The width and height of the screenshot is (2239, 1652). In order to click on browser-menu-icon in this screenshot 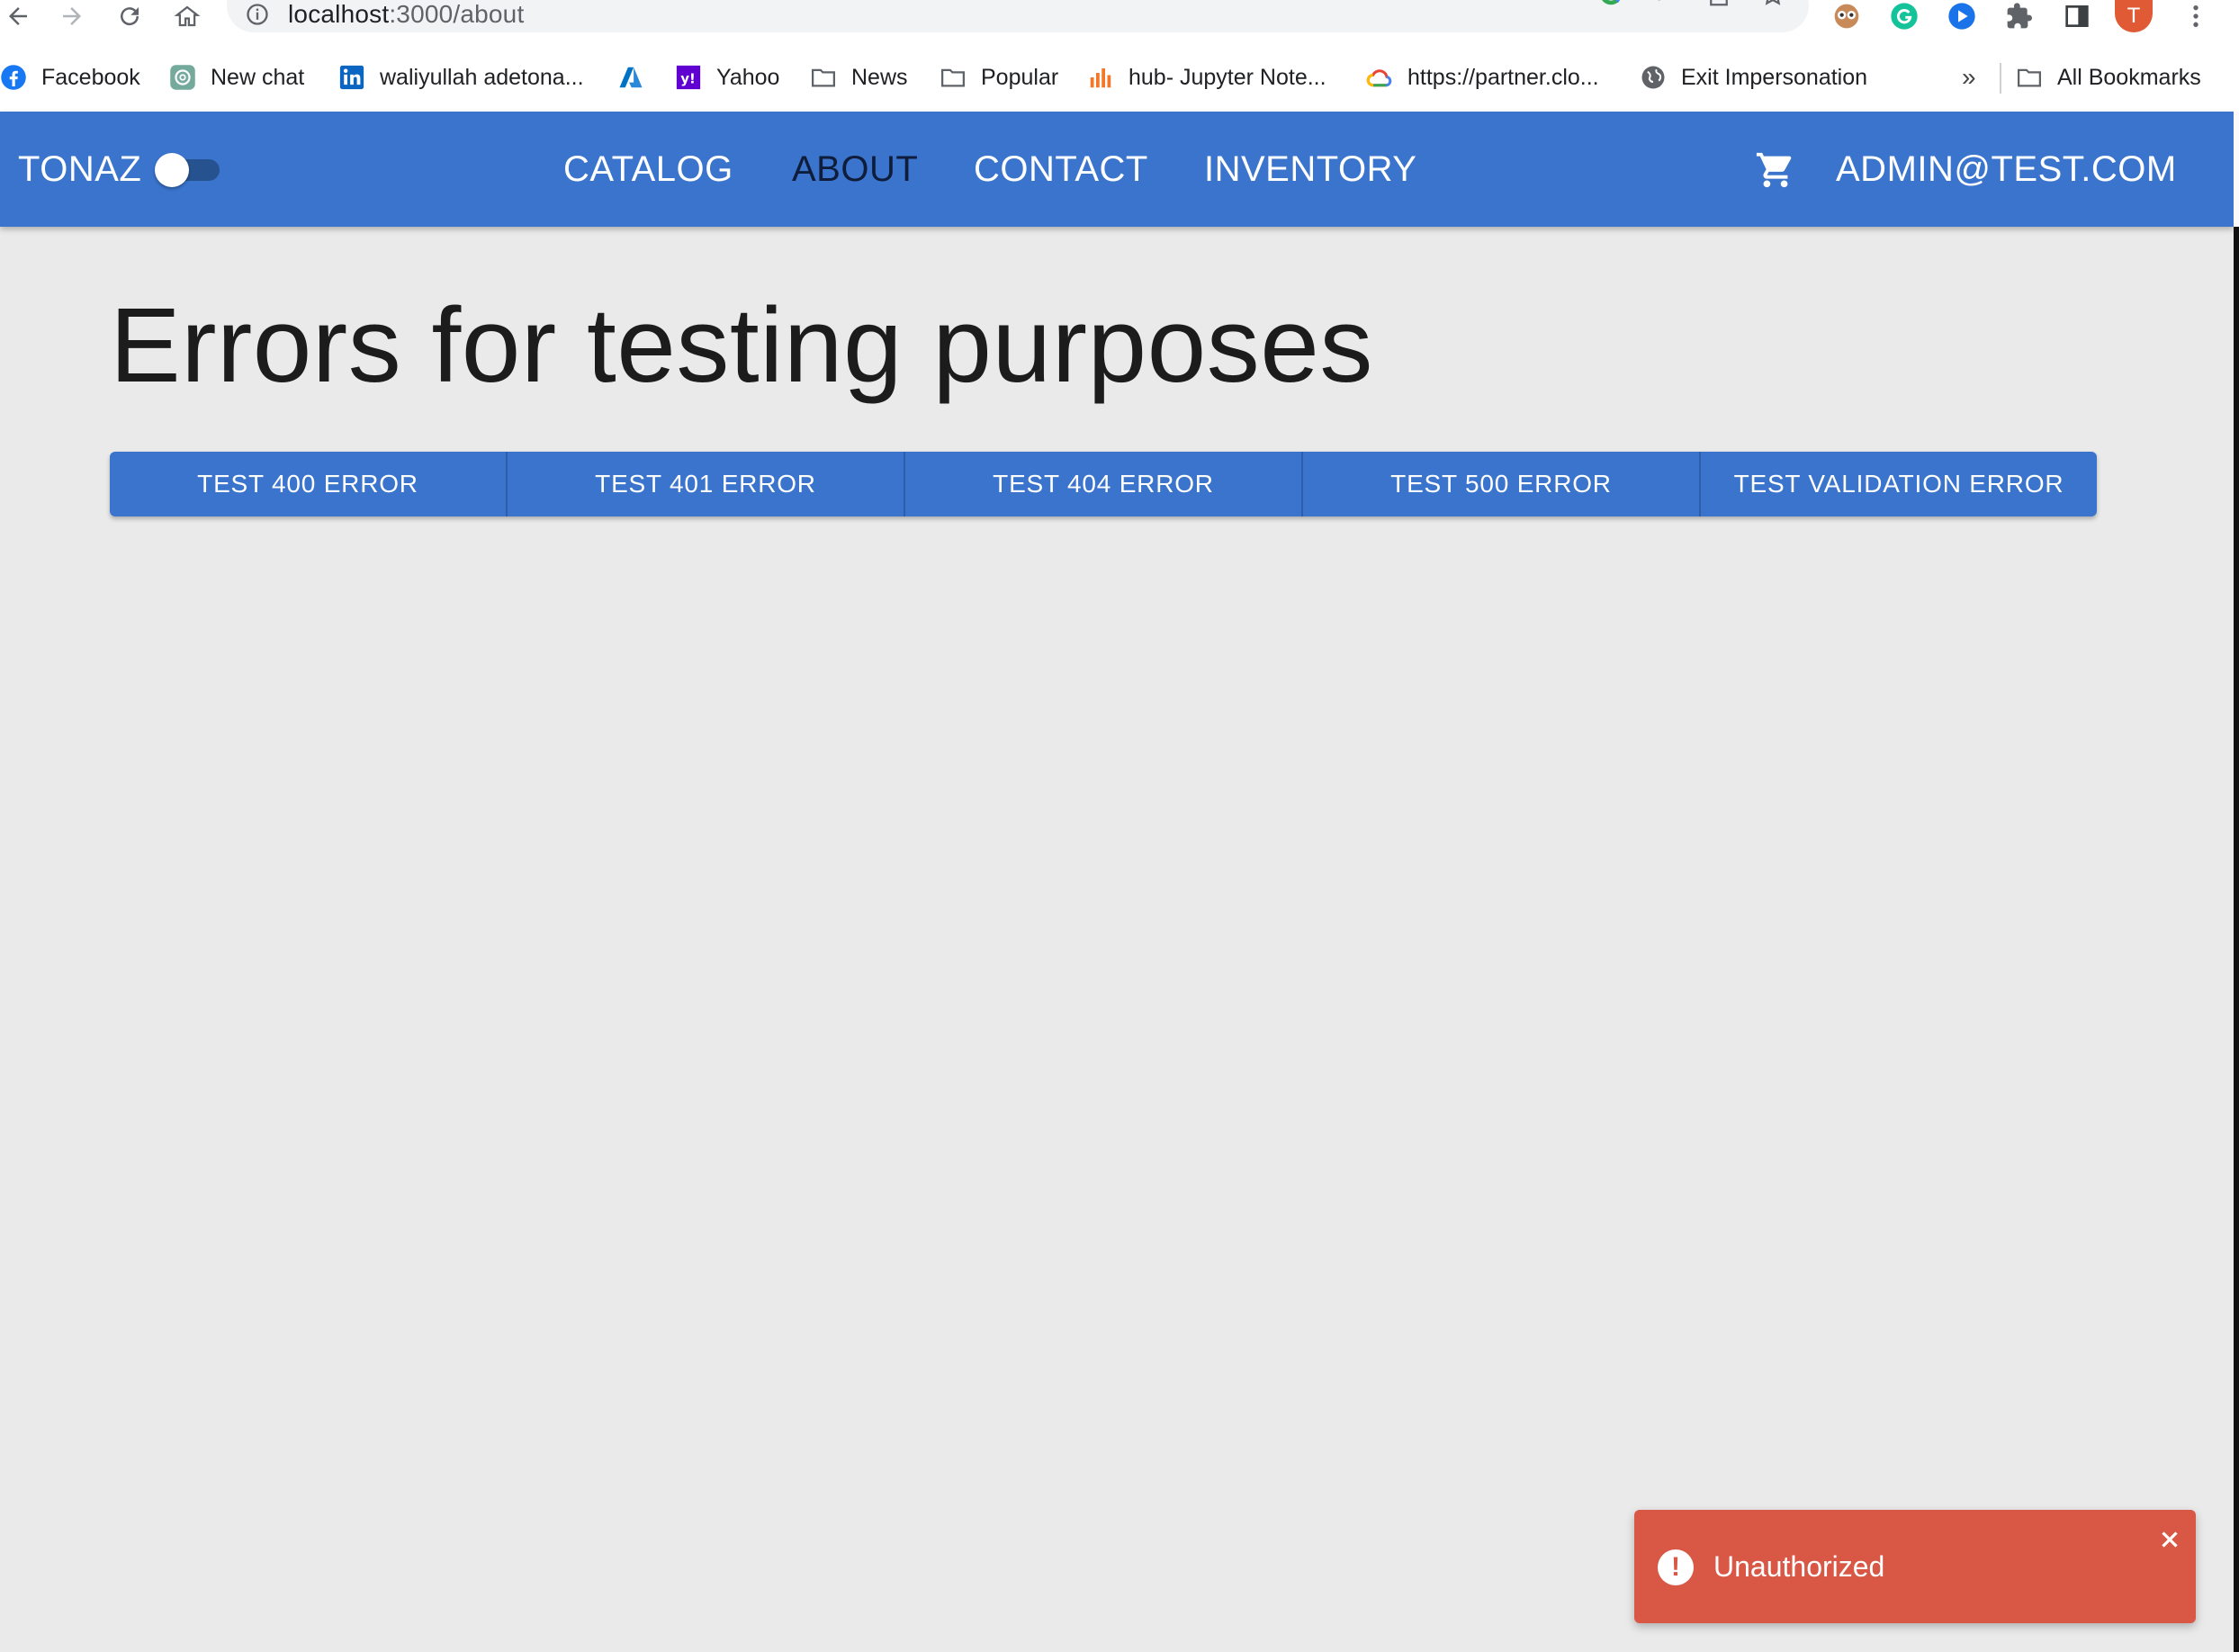, I will do `click(2196, 16)`.